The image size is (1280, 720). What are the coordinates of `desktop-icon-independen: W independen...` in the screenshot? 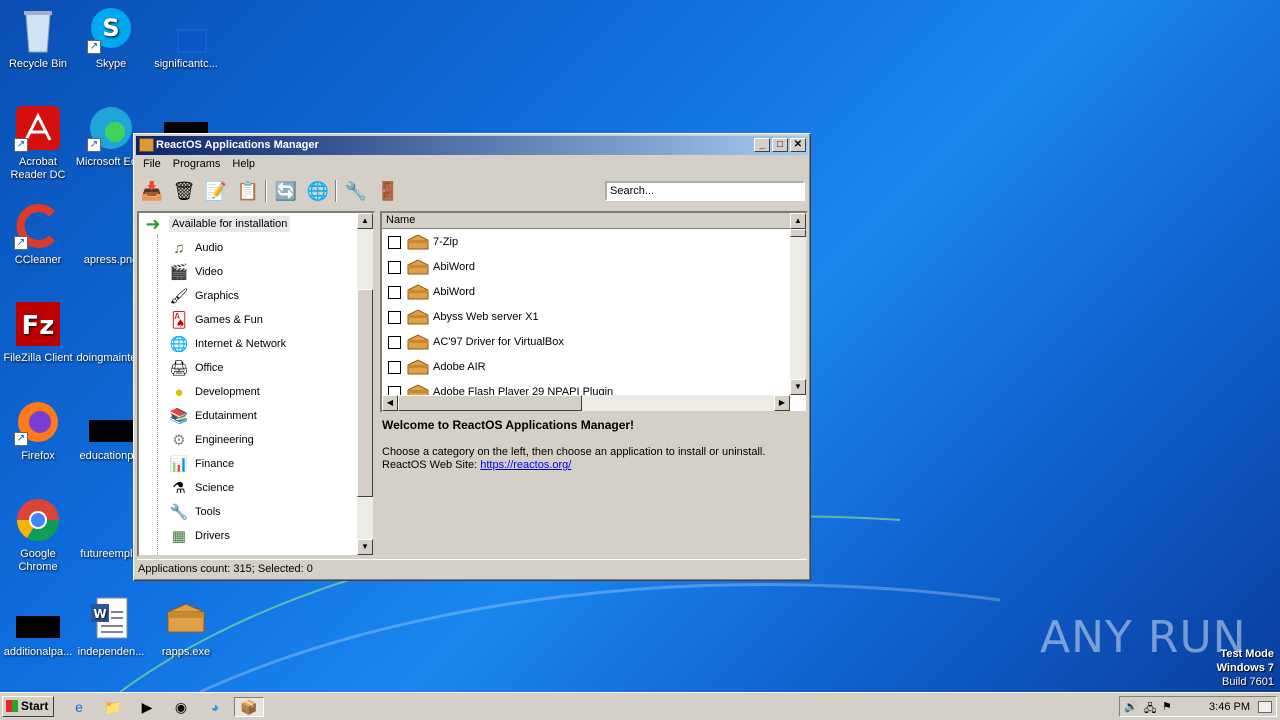 It's located at (111, 626).